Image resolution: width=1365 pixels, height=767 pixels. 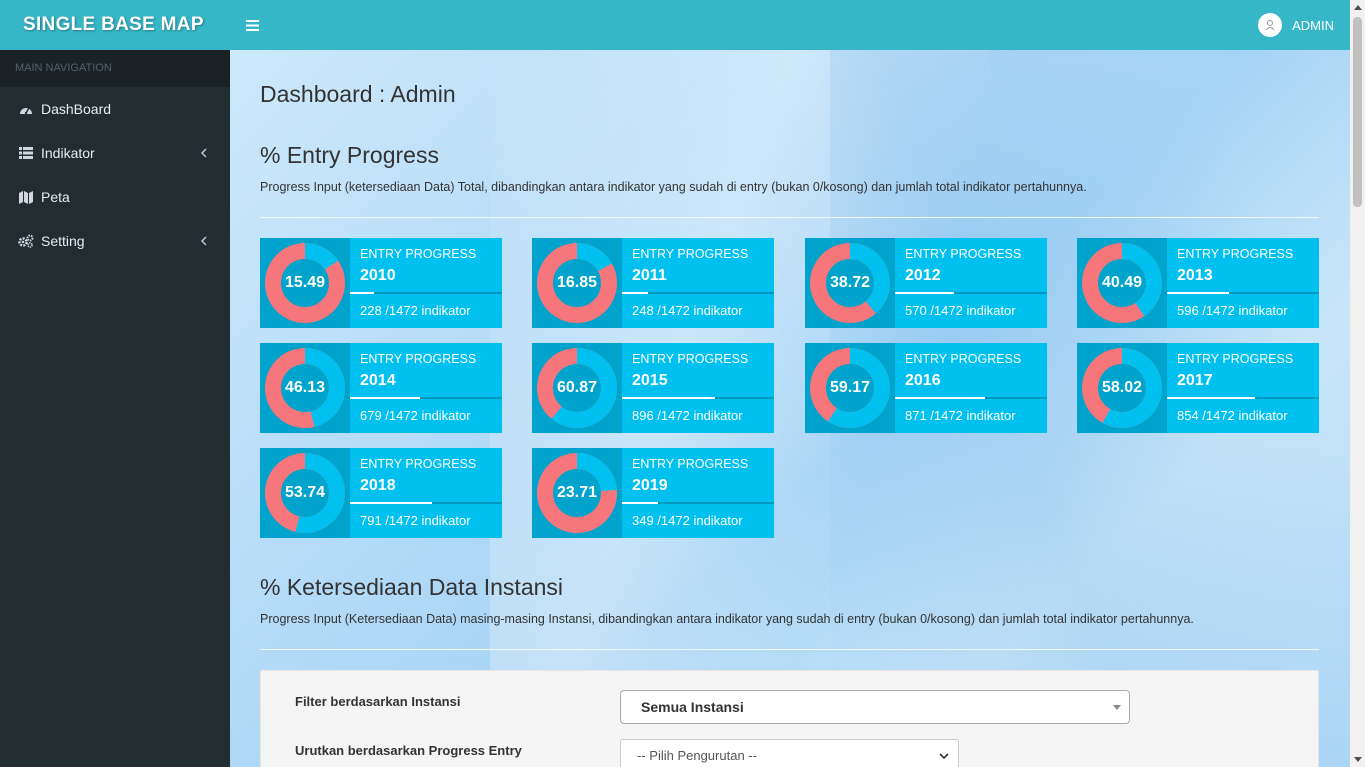 What do you see at coordinates (415, 520) in the screenshot?
I see `card-indicator-count: 791 /1472 indikator` at bounding box center [415, 520].